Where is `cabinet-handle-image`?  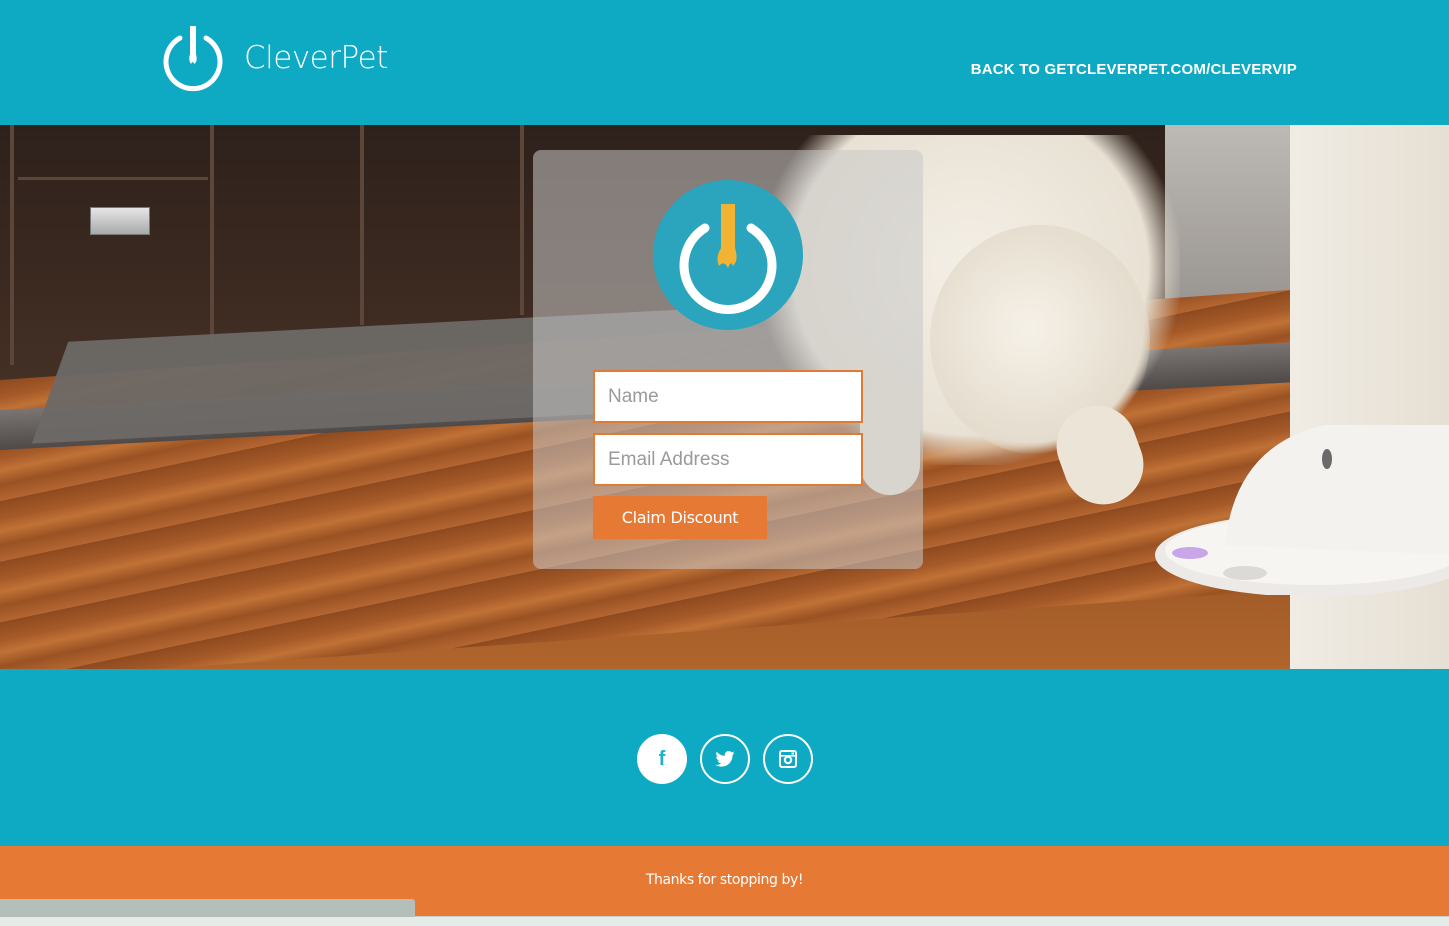 cabinet-handle-image is located at coordinates (120, 221).